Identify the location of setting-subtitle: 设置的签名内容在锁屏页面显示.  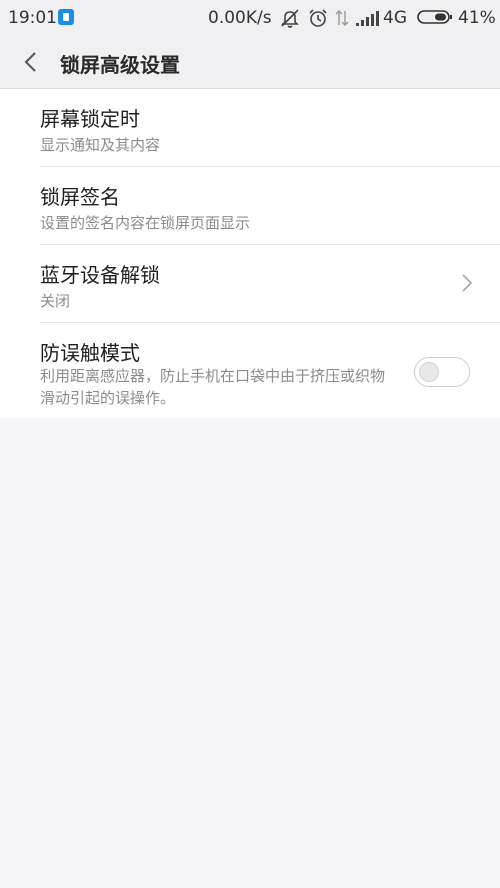
(145, 223).